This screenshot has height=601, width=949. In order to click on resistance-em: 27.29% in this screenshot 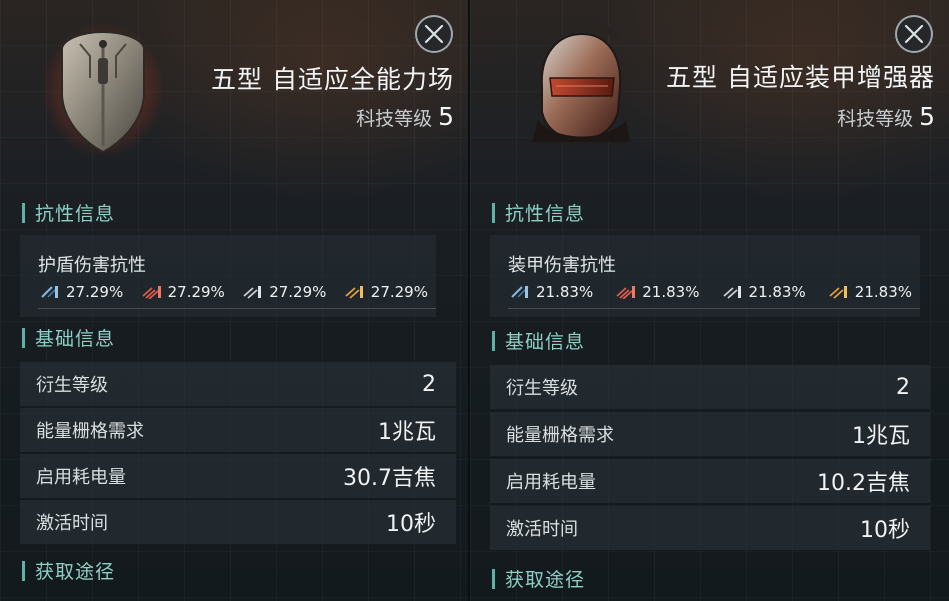, I will do `click(81, 292)`.